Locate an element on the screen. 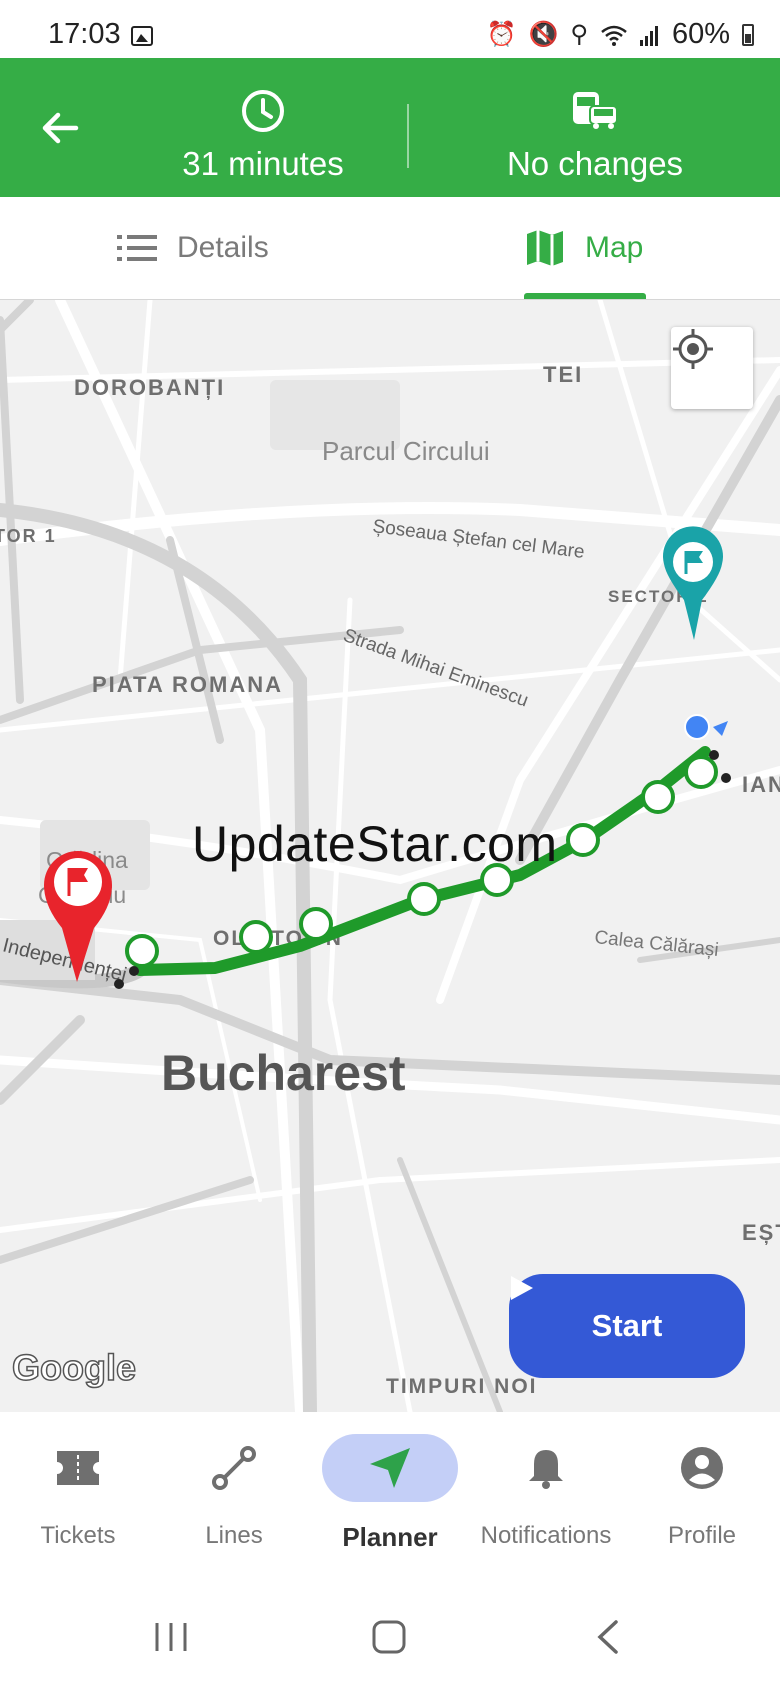  trip-header: 31 minutes No changes is located at coordinates (390, 127).